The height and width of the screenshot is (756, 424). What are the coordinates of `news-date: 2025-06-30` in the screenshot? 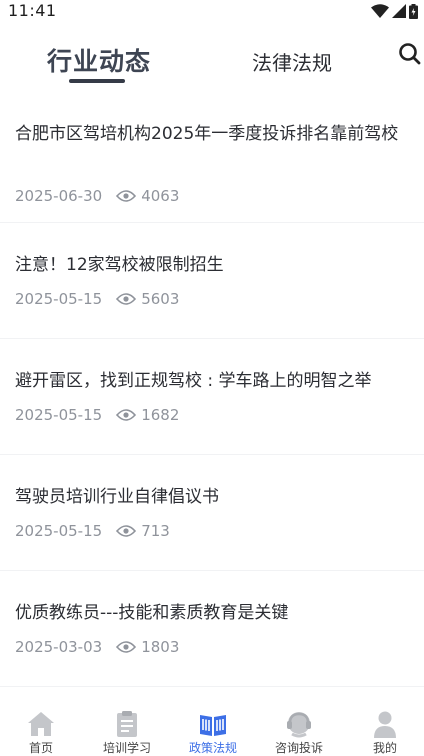 It's located at (59, 196).